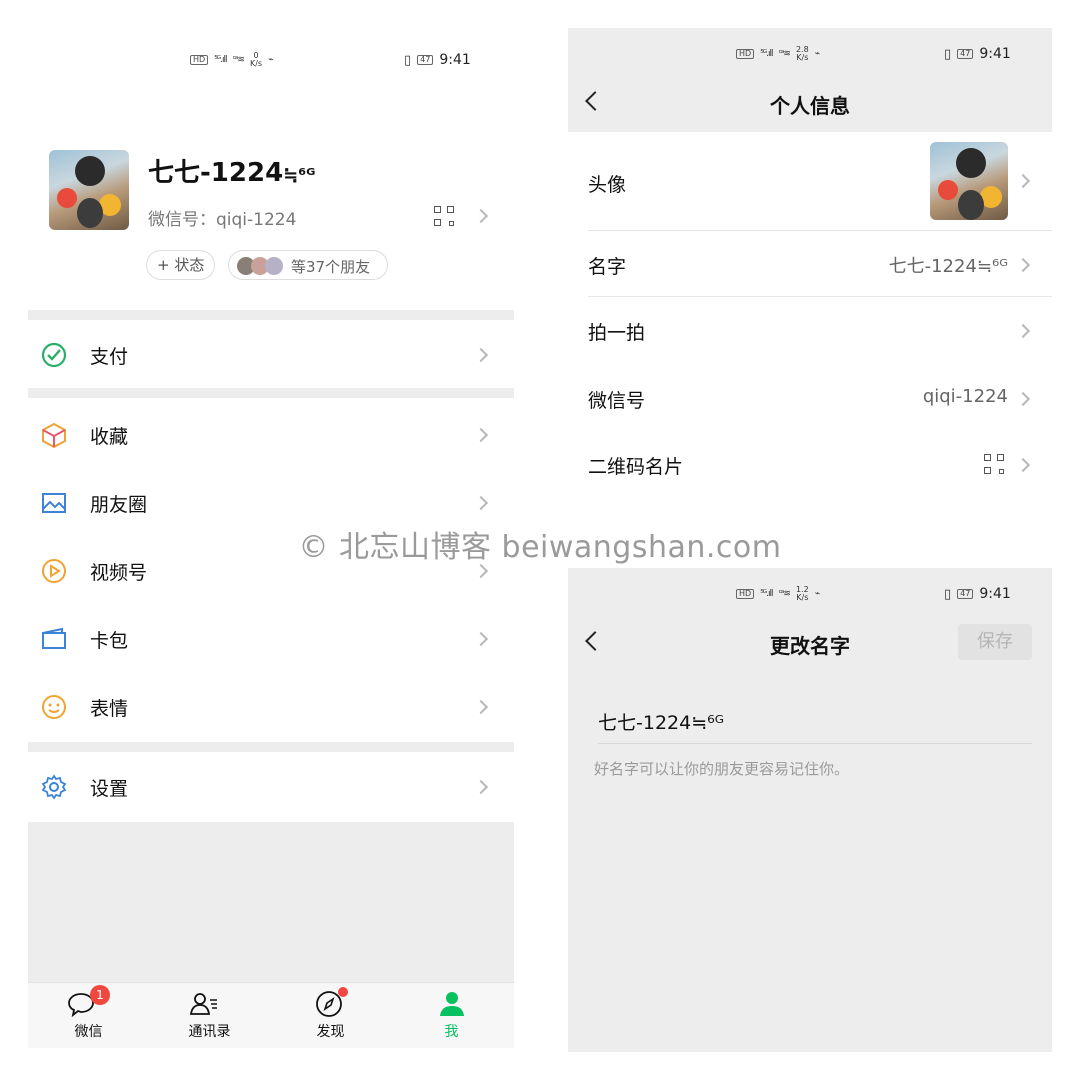 The width and height of the screenshot is (1080, 1080). What do you see at coordinates (331, 267) in the screenshot?
I see `friends-text: 等37个朋友` at bounding box center [331, 267].